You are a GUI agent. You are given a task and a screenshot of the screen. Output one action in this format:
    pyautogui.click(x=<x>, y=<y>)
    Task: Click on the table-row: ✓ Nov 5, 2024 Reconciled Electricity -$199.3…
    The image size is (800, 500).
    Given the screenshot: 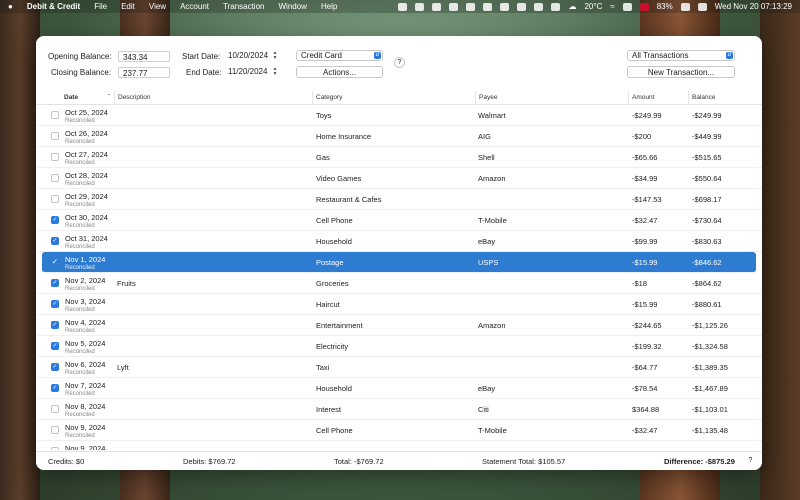 What is the action you would take?
    pyautogui.click(x=399, y=346)
    